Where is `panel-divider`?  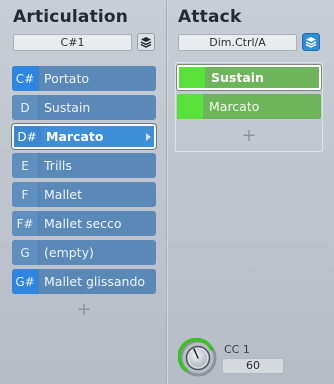
panel-divider is located at coordinates (167, 192).